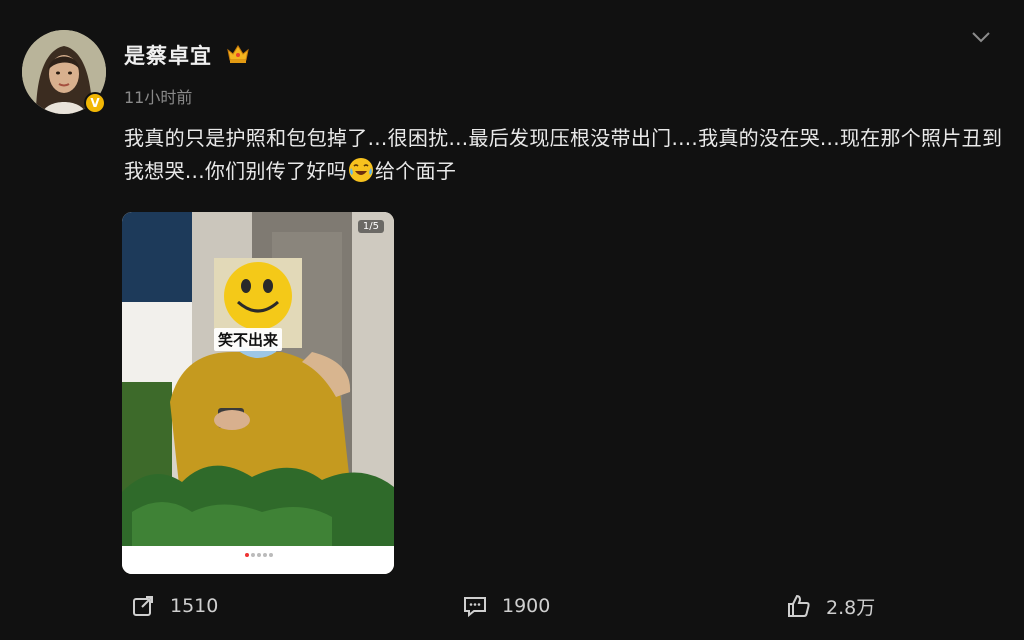  I want to click on comment-button: 1900, so click(506, 606).